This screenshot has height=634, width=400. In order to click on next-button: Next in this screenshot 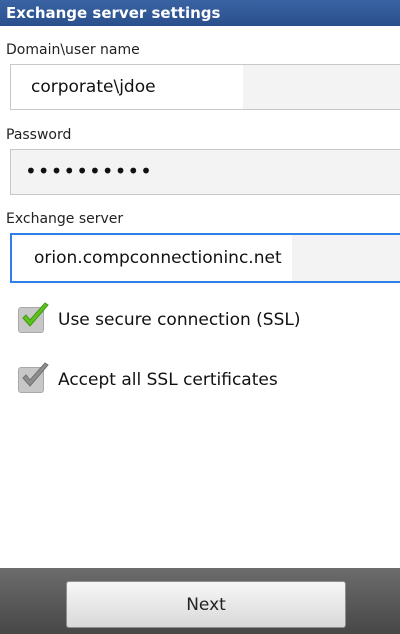, I will do `click(206, 604)`.